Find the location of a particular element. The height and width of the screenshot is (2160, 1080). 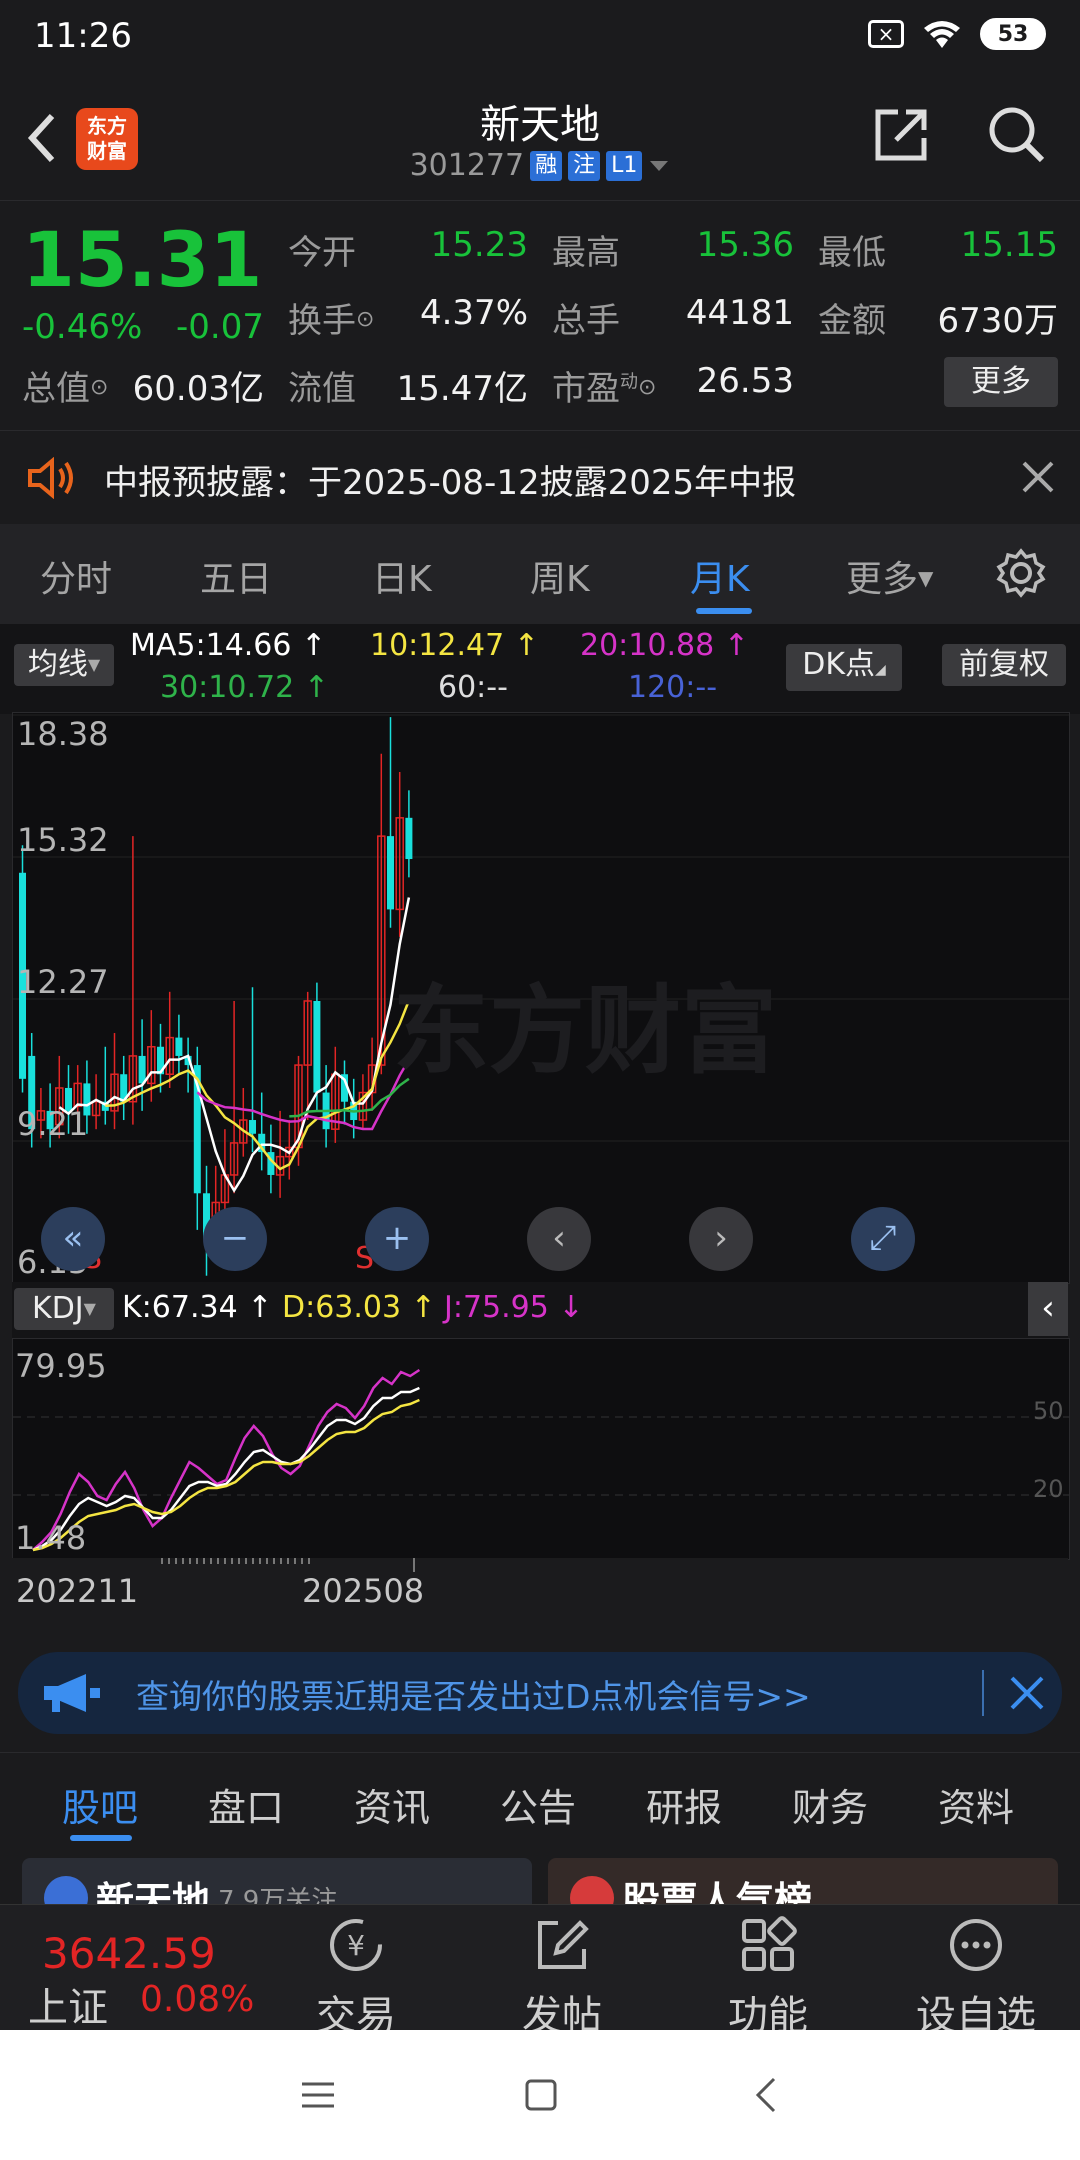

kdj-d-value: D:63.03 ↑ is located at coordinates (359, 1307).